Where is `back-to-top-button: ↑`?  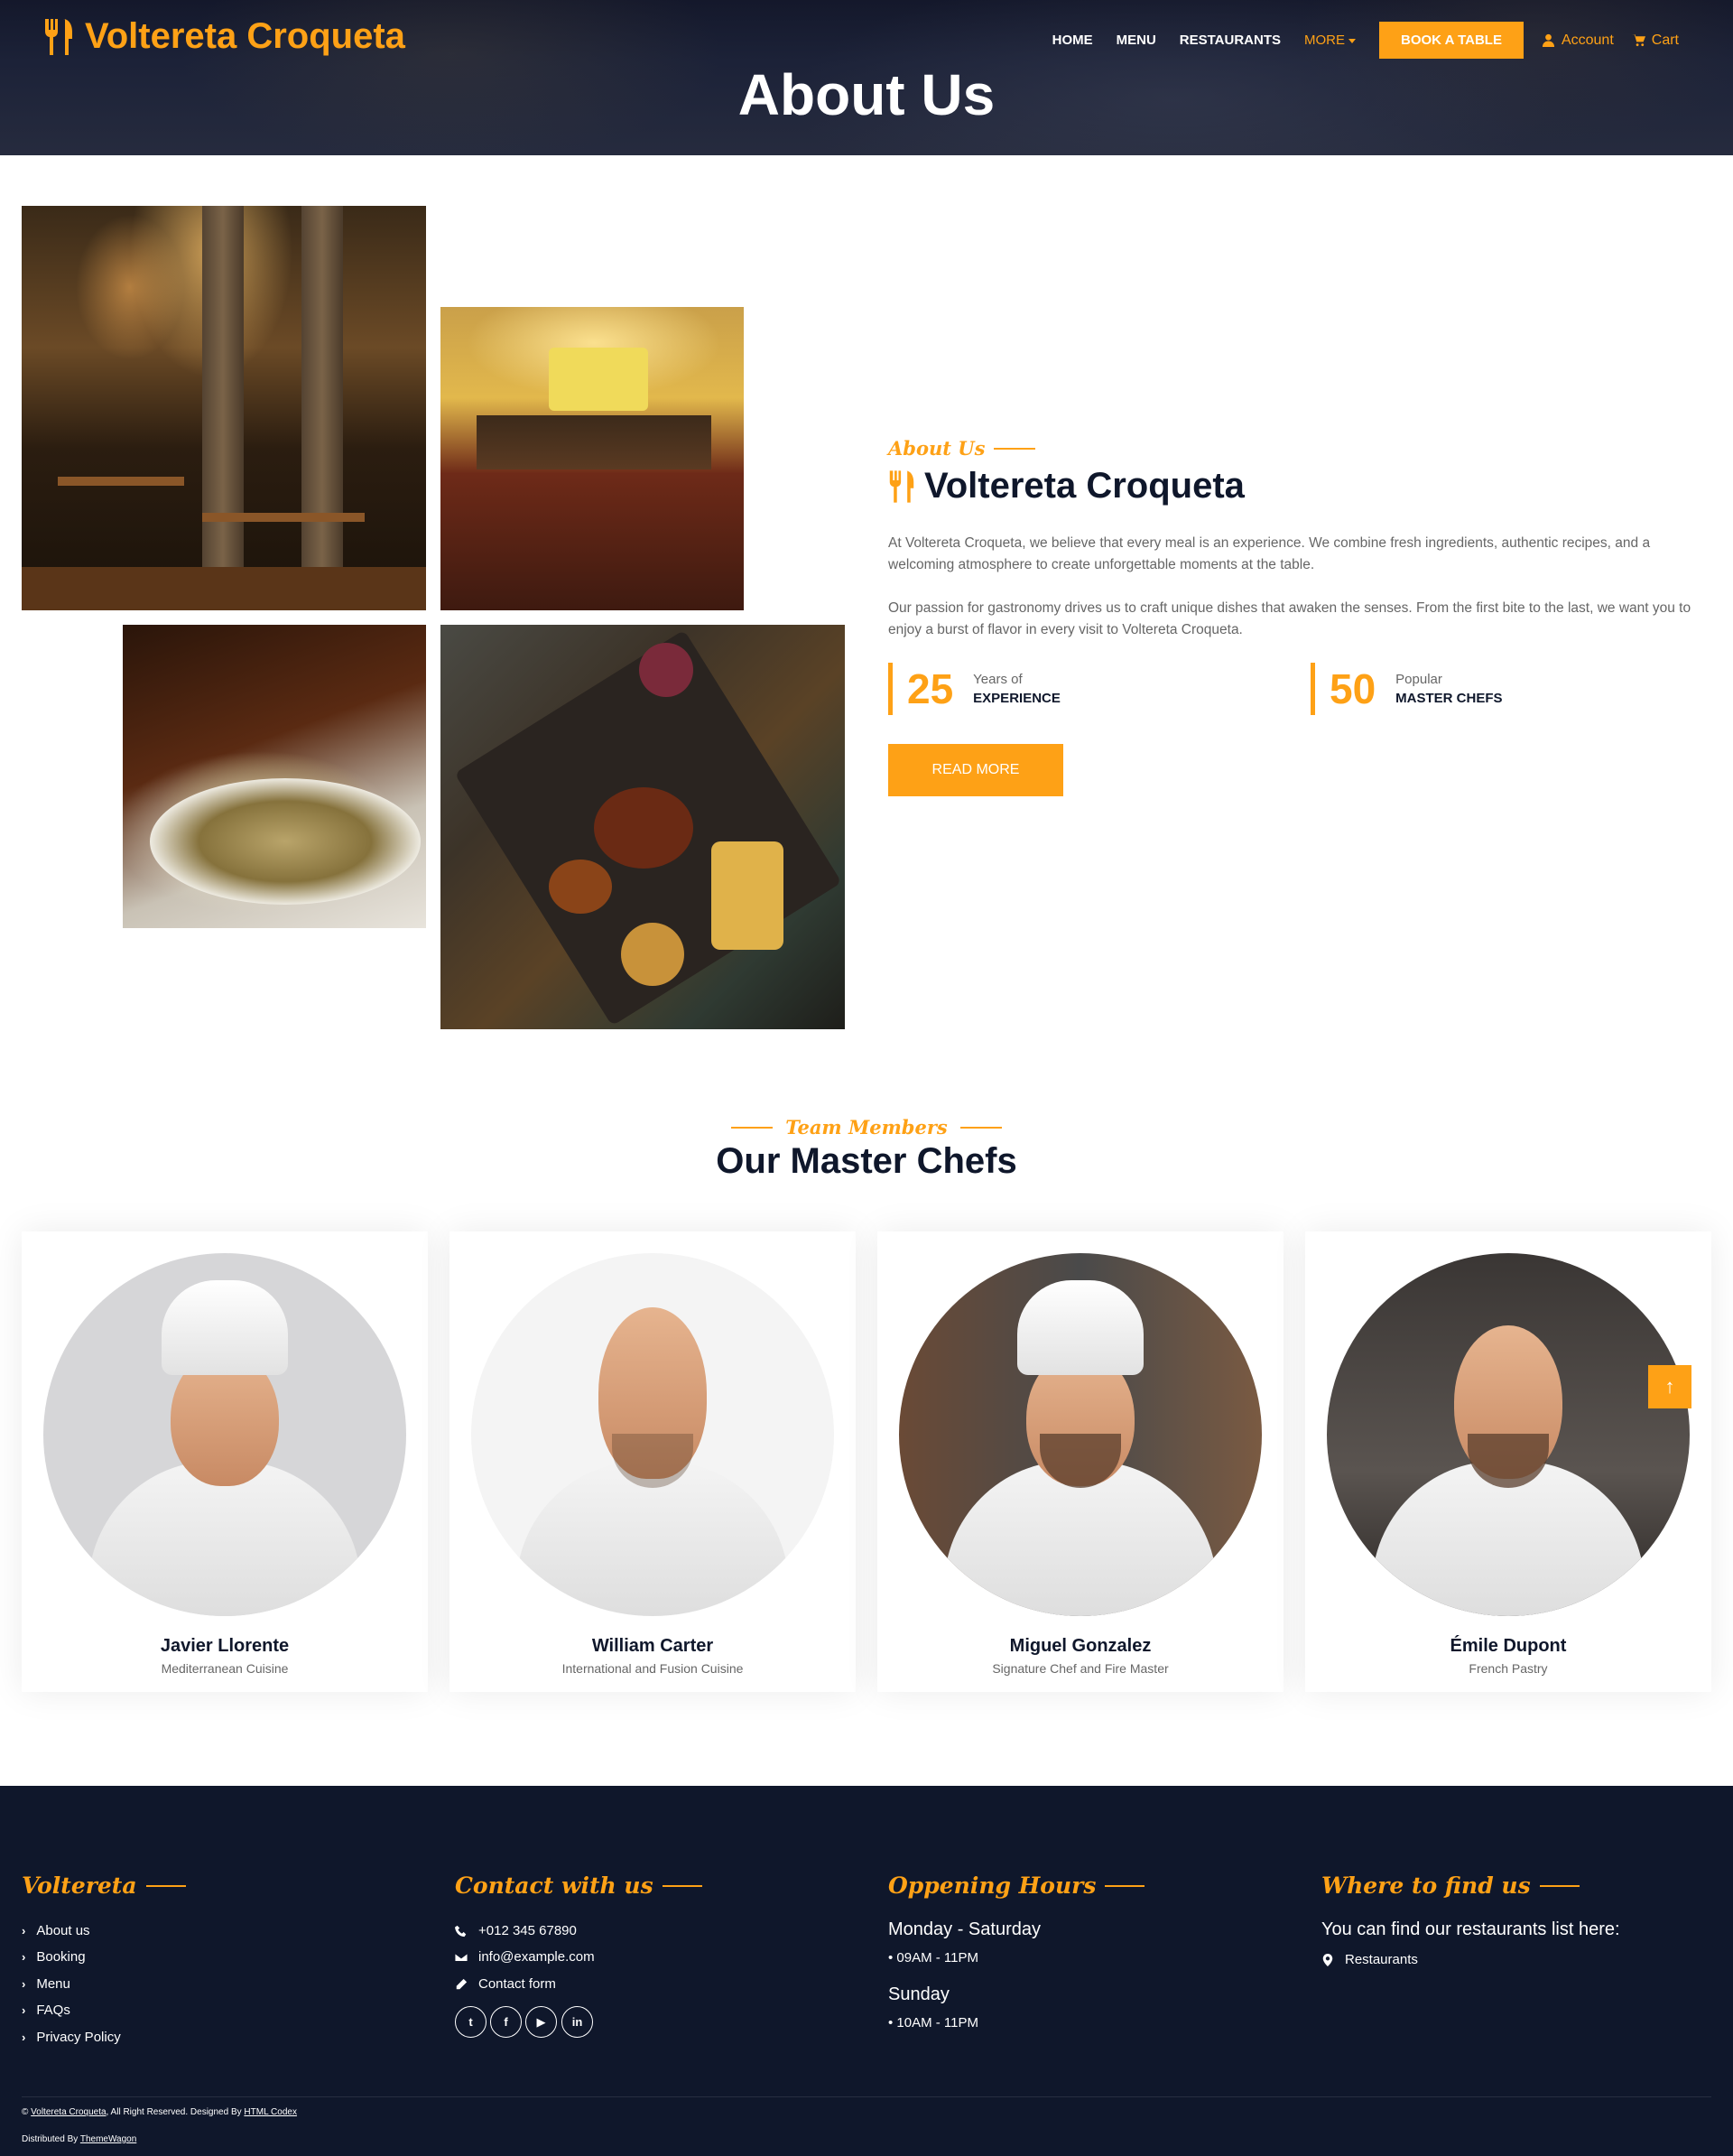
back-to-top-button: ↑ is located at coordinates (1669, 1386).